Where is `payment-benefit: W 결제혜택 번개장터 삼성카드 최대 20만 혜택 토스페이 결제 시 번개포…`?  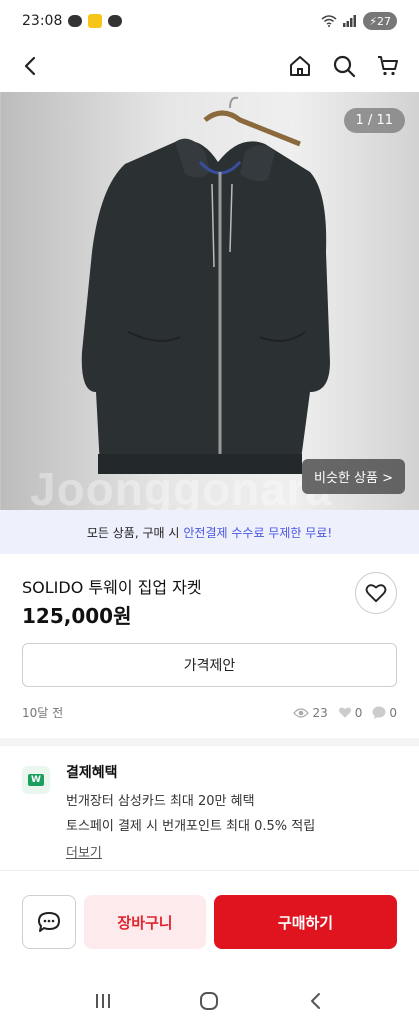 payment-benefit: W 결제혜택 번개장터 삼성카드 최대 20만 혜택 토스페이 결제 시 번개포… is located at coordinates (209, 811).